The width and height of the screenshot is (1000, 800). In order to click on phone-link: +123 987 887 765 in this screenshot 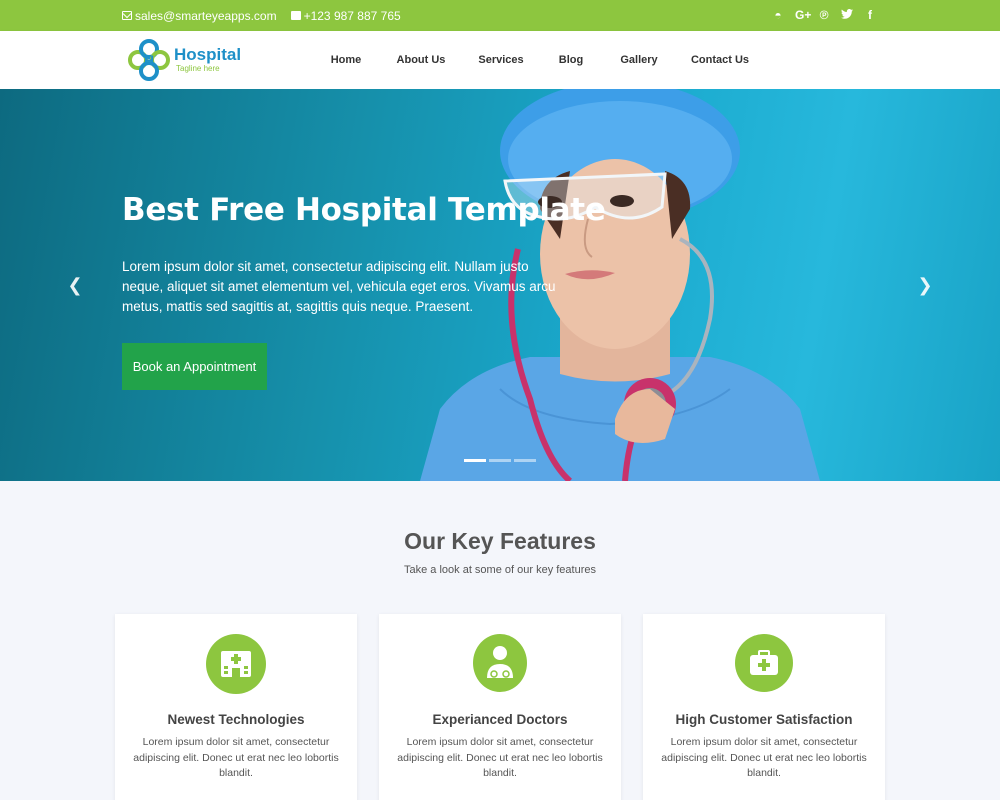, I will do `click(345, 15)`.